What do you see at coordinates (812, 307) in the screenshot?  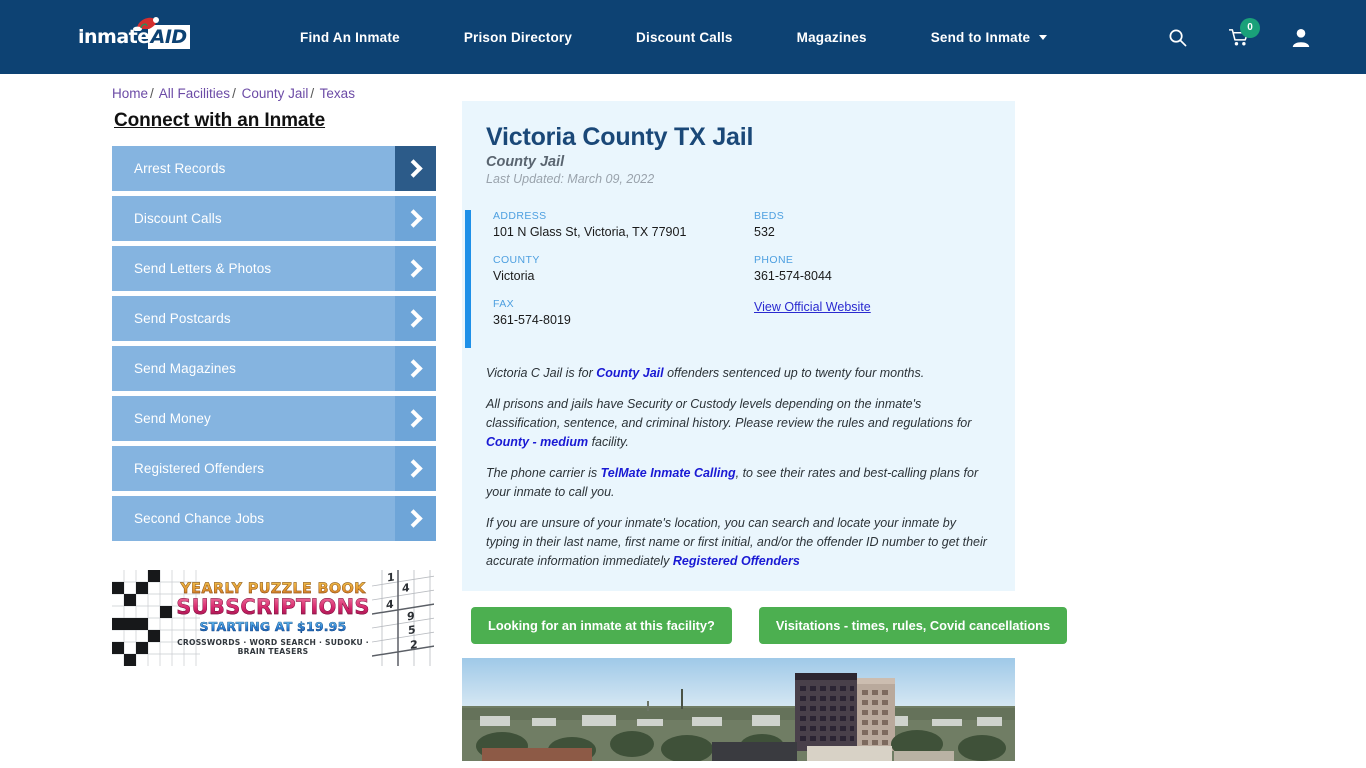 I see `official-website-link: View Official Website` at bounding box center [812, 307].